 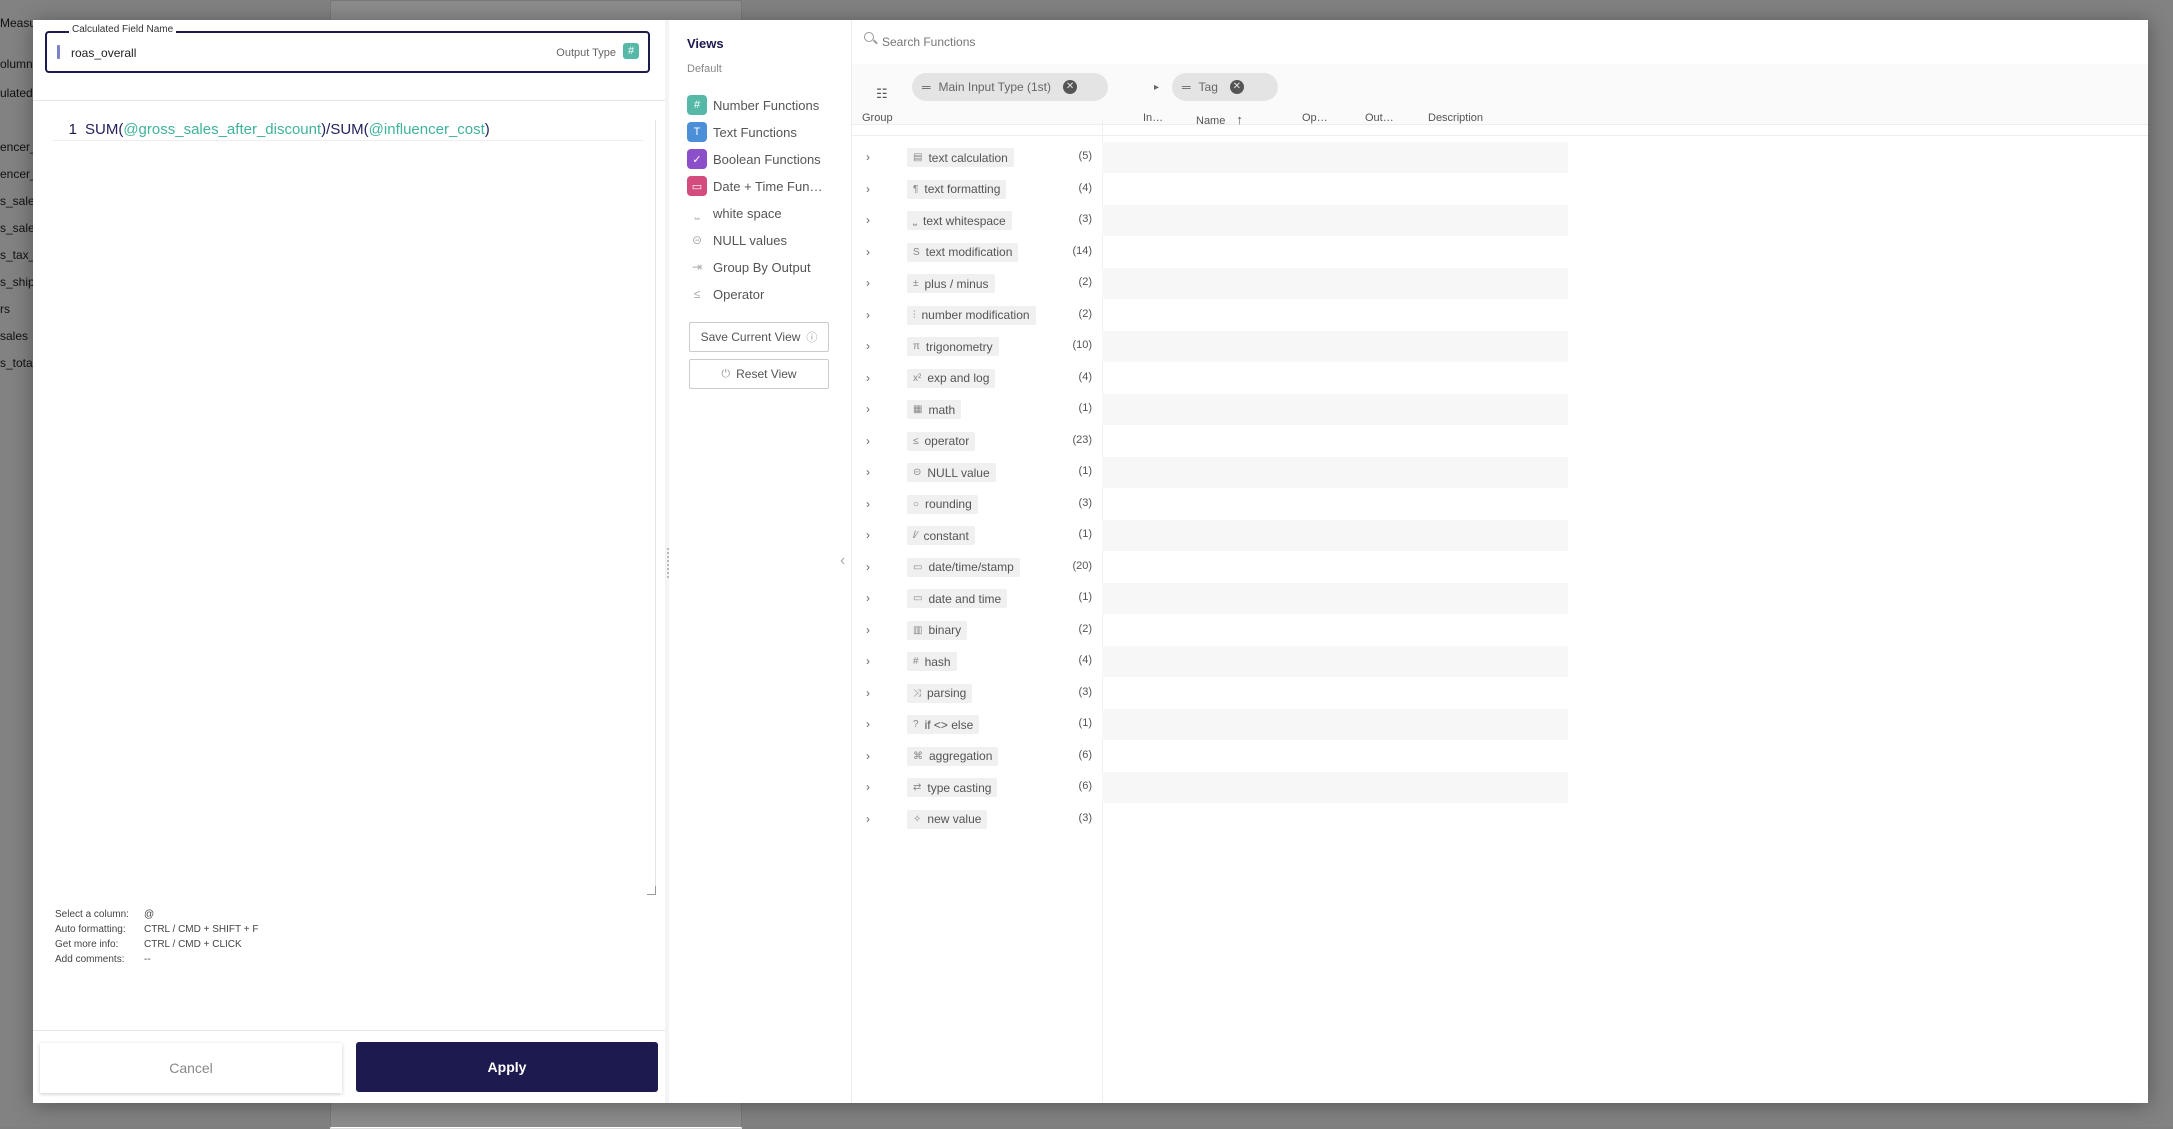 I want to click on function-group-tag: ▭ date/time/stamp, so click(x=963, y=567).